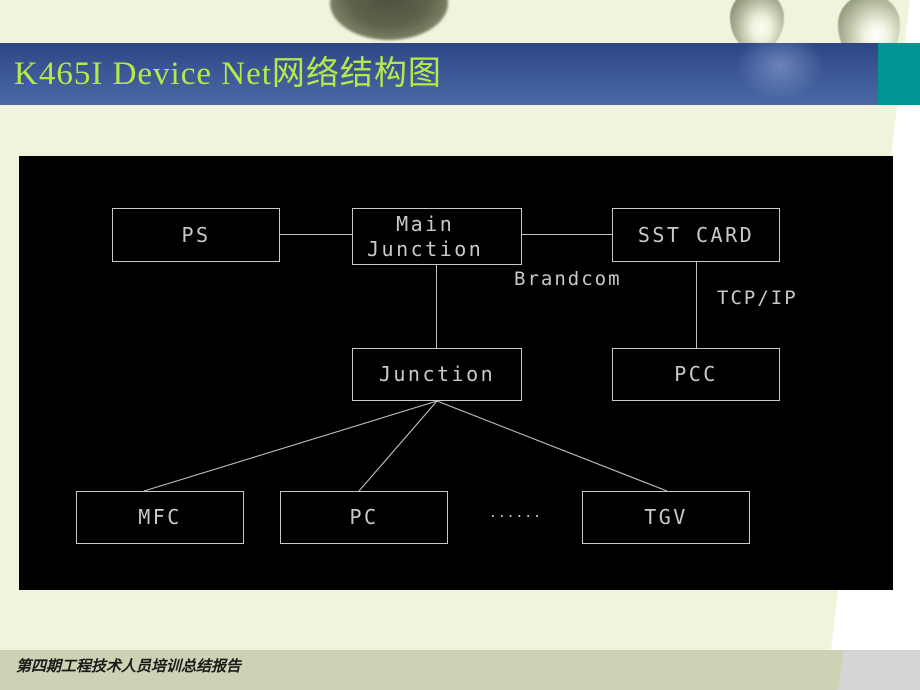 This screenshot has width=920, height=690. I want to click on node-ps-label: PS, so click(196, 234).